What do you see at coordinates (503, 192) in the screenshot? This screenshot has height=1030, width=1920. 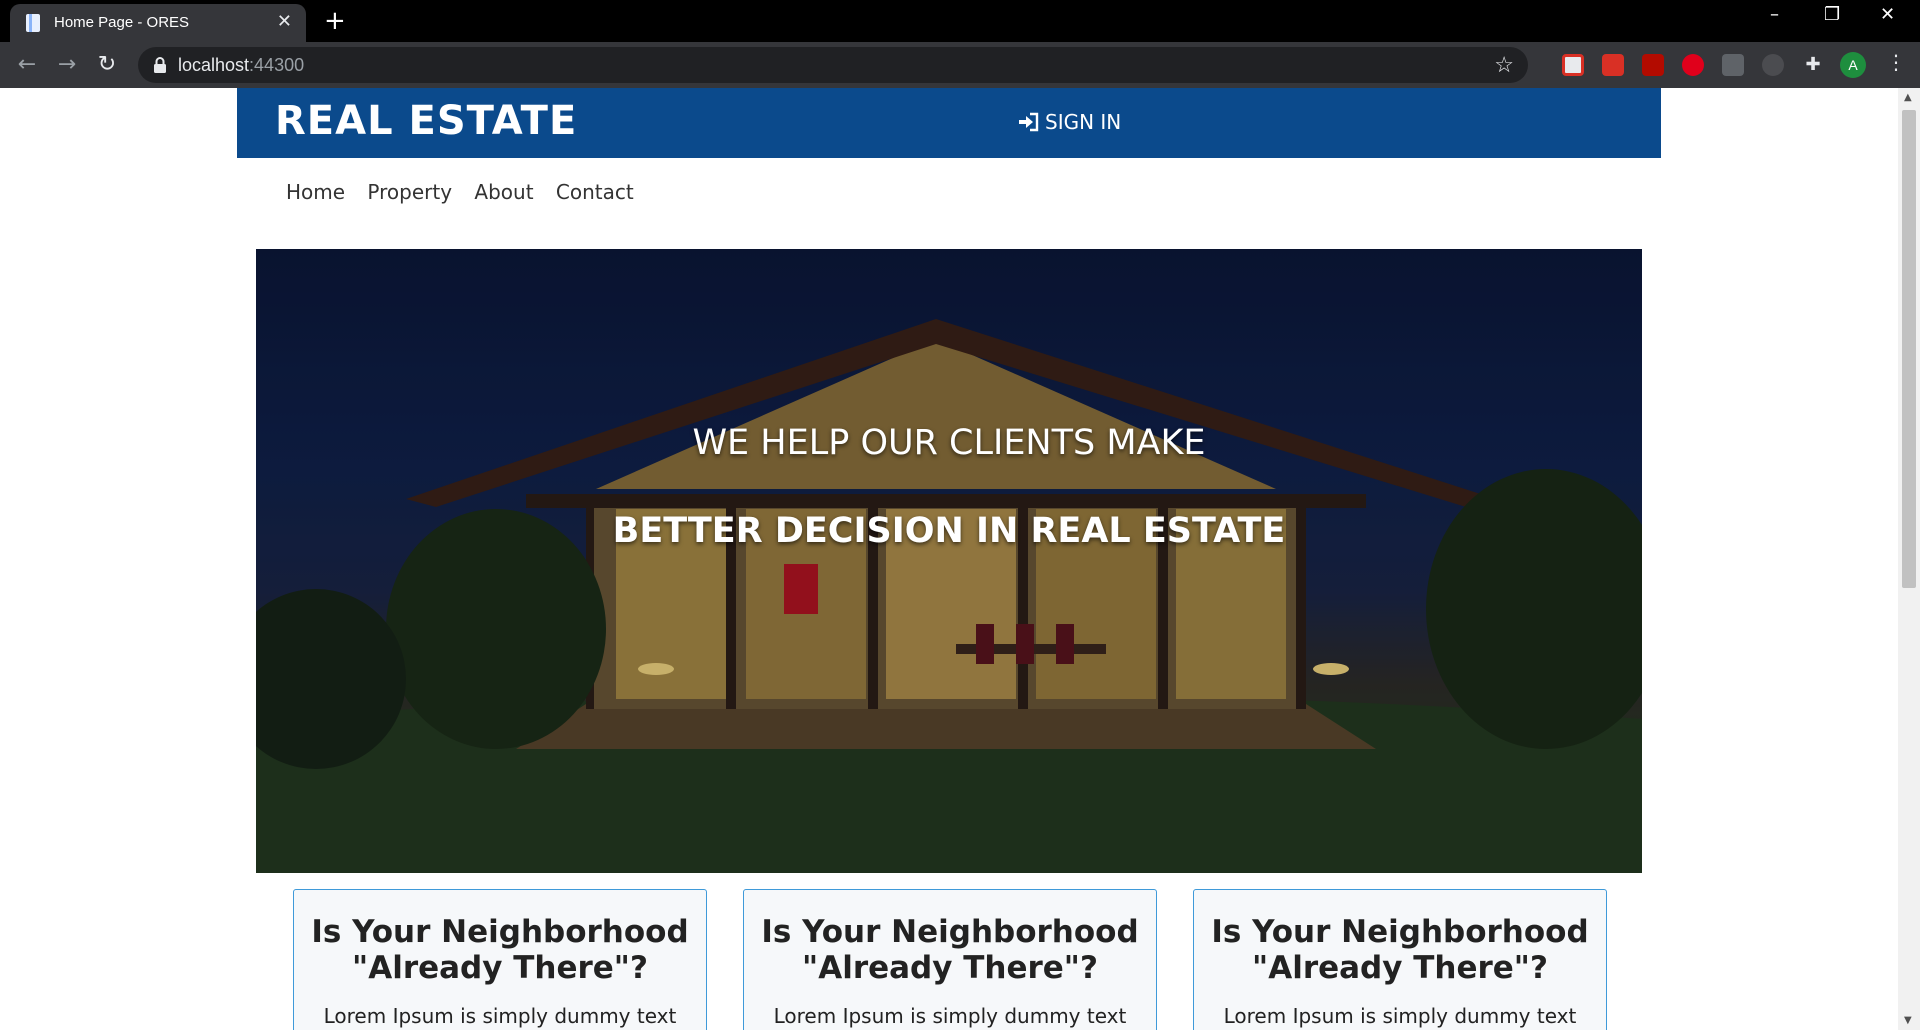 I see `nav-about: About` at bounding box center [503, 192].